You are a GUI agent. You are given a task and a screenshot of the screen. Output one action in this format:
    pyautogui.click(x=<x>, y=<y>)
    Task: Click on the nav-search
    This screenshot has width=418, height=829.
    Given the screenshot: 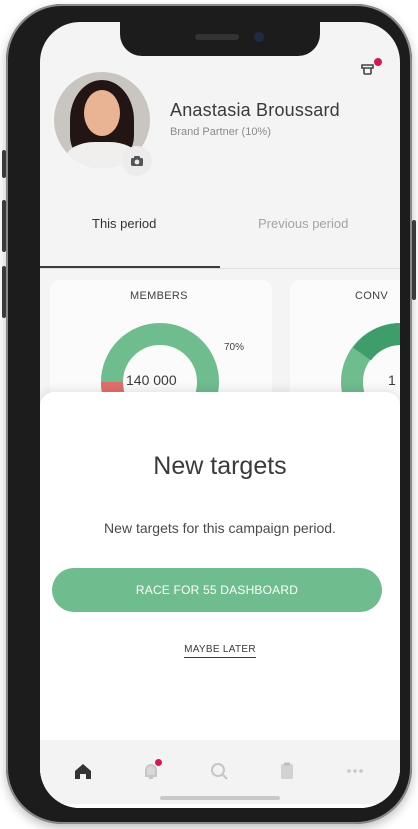 What is the action you would take?
    pyautogui.click(x=219, y=771)
    